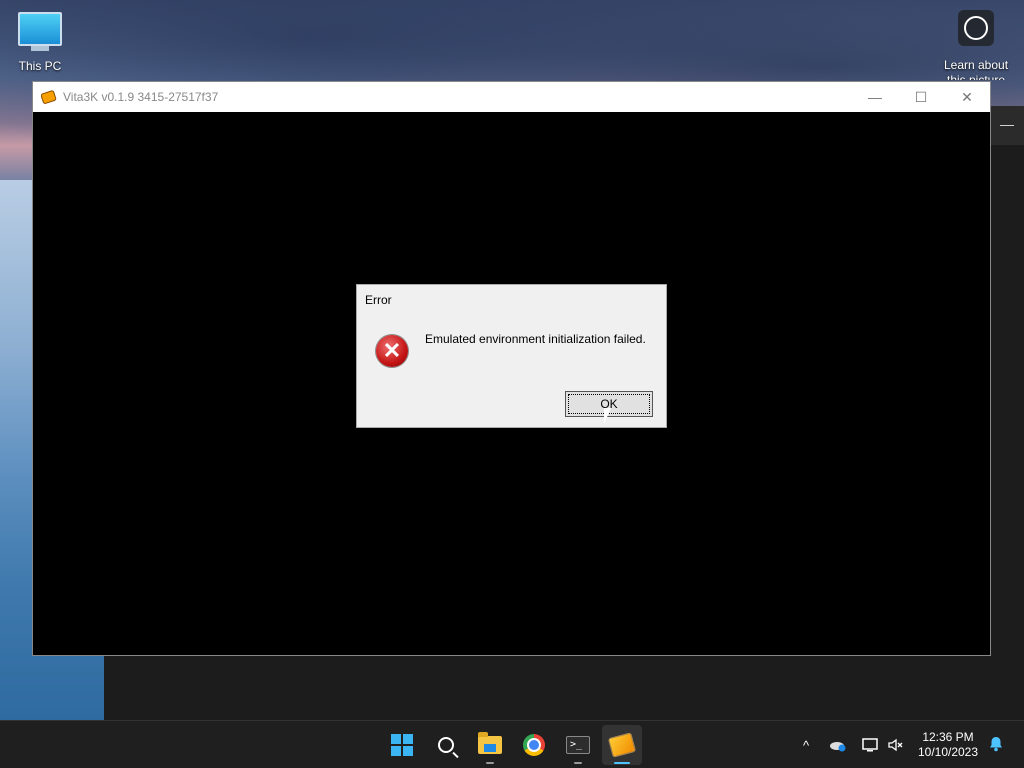  What do you see at coordinates (40, 29) in the screenshot?
I see `monitor-icon` at bounding box center [40, 29].